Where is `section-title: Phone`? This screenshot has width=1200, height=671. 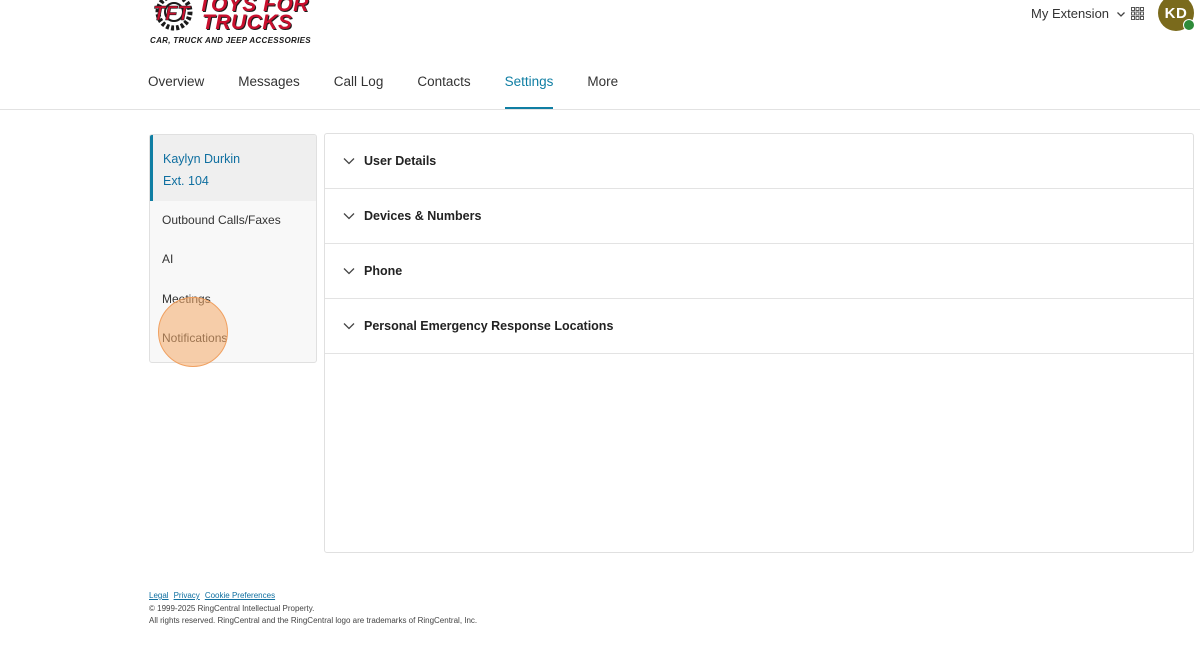 section-title: Phone is located at coordinates (383, 271).